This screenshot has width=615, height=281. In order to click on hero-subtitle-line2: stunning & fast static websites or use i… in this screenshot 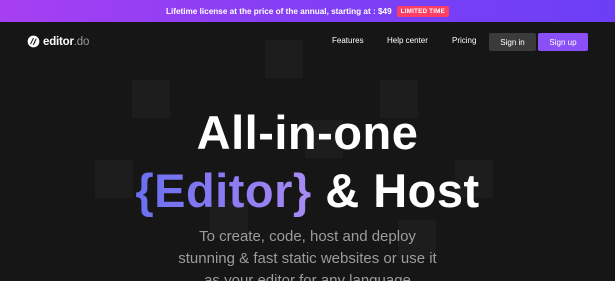, I will do `click(307, 258)`.